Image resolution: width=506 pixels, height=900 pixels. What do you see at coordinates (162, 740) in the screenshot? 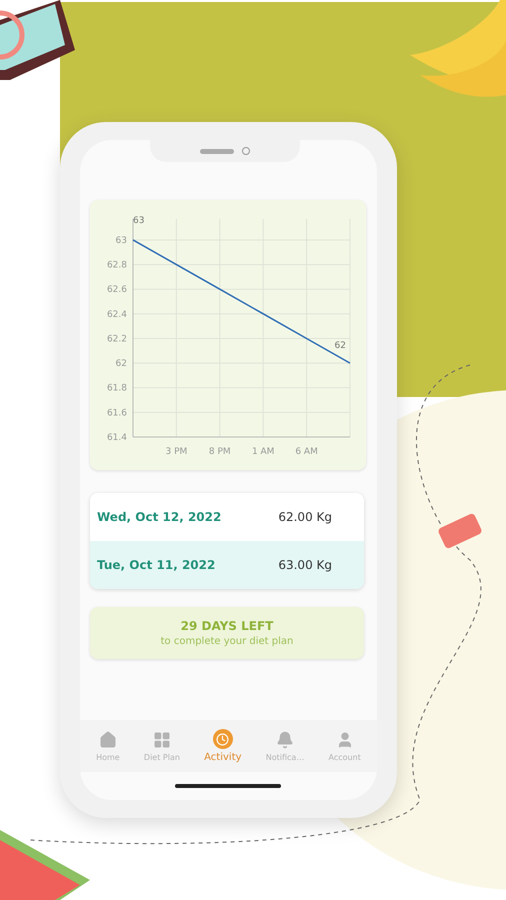
I see `grid-icon` at bounding box center [162, 740].